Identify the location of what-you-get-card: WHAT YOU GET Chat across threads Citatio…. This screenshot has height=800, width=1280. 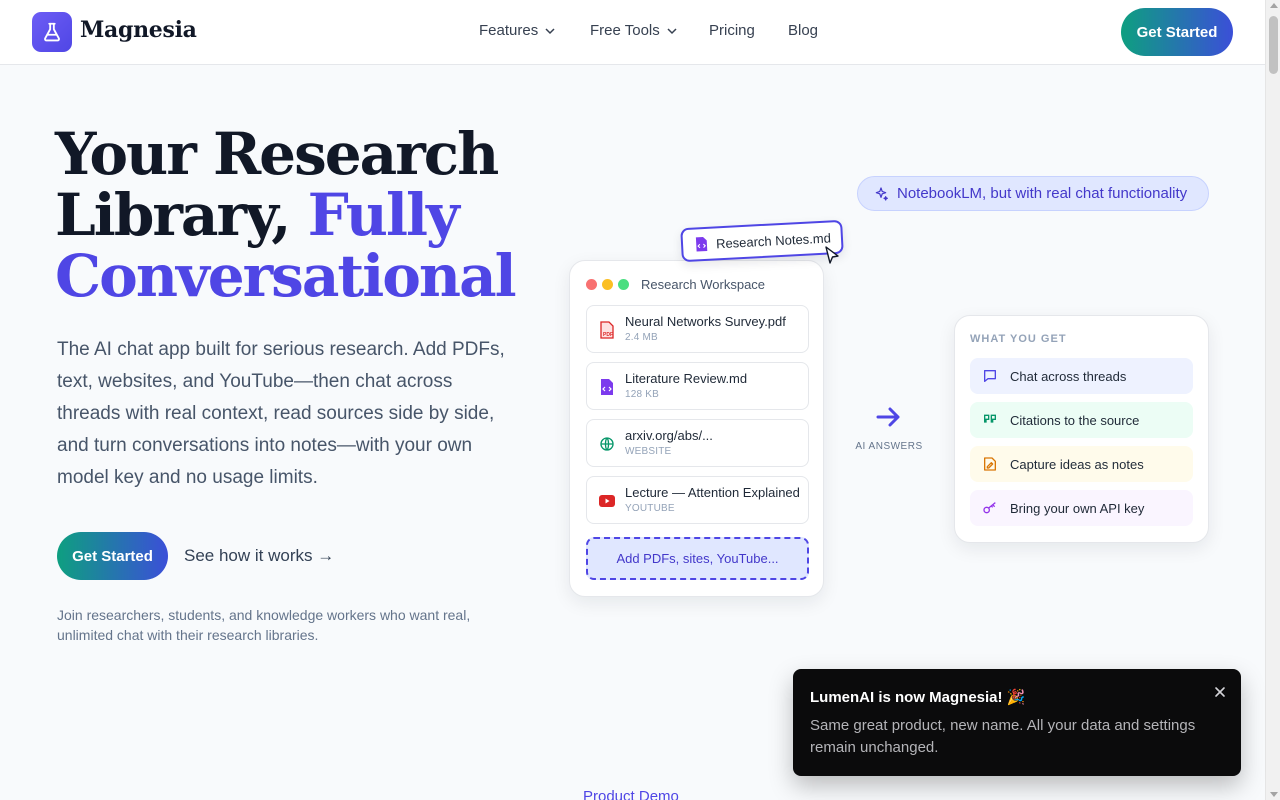
(1081, 429).